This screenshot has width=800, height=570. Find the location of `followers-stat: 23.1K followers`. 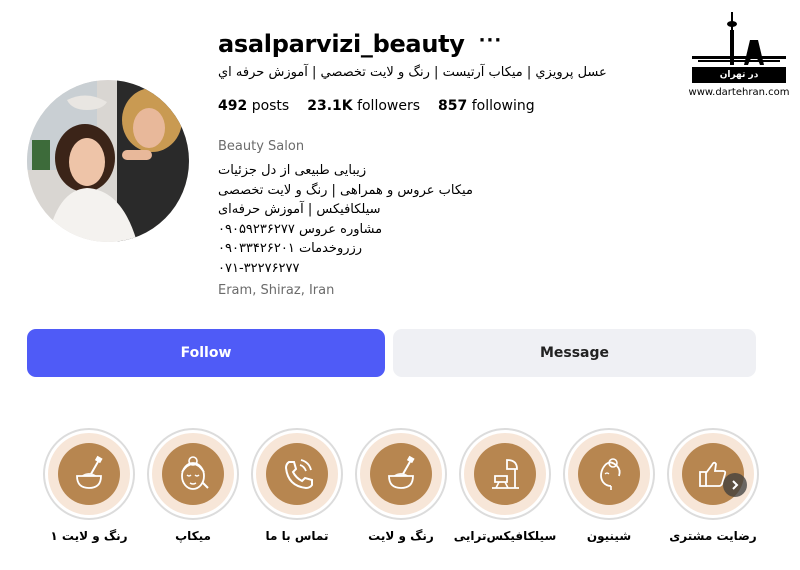

followers-stat: 23.1K followers is located at coordinates (363, 106).